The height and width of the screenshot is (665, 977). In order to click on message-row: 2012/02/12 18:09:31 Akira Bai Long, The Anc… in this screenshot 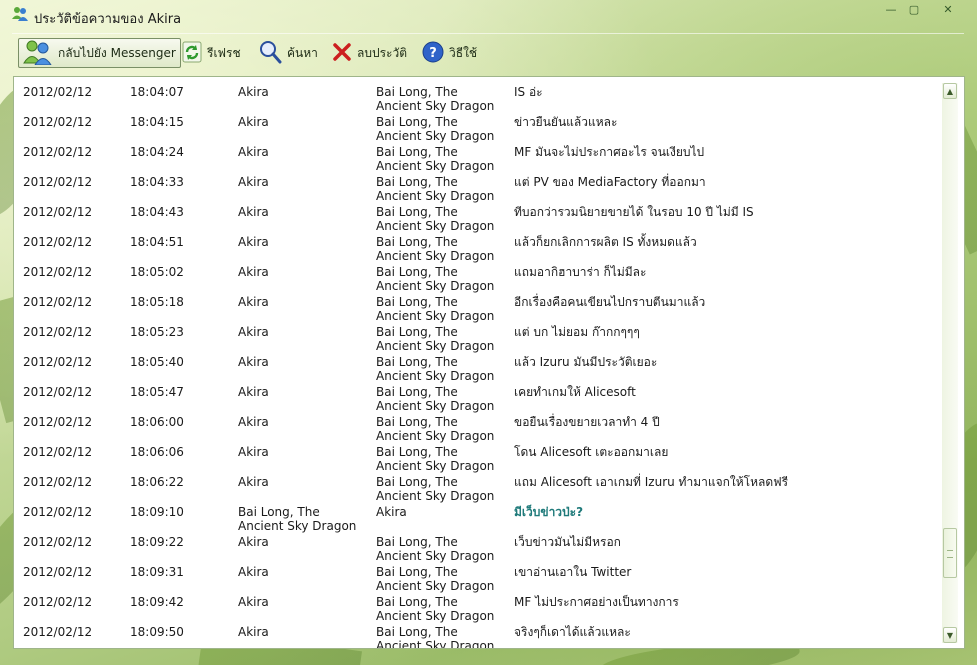, I will do `click(474, 577)`.